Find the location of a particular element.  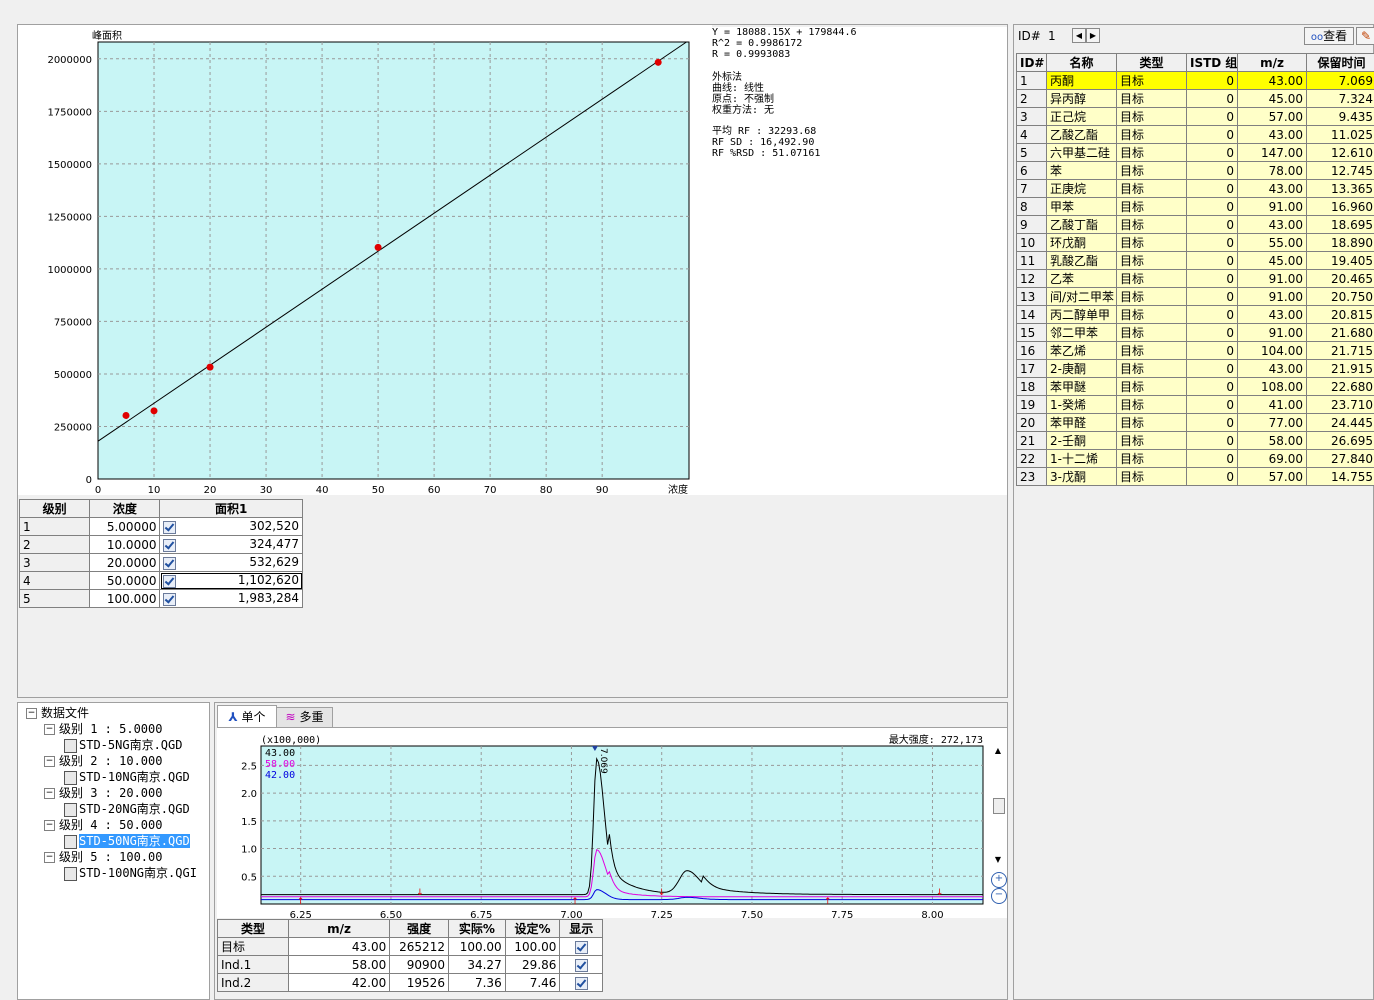

compound-row: 7 正庚烷 目标 0 43.00 13.365 is located at coordinates (1195, 188).